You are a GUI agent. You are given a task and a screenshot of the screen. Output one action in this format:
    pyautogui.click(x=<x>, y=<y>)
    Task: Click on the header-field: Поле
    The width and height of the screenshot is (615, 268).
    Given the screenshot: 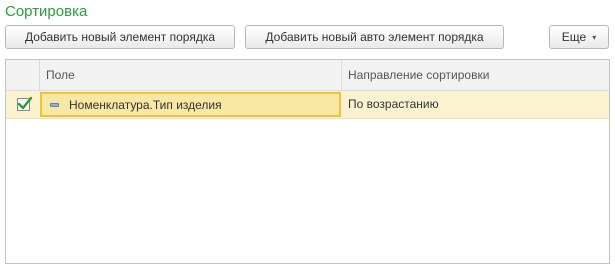 What is the action you would take?
    pyautogui.click(x=191, y=75)
    